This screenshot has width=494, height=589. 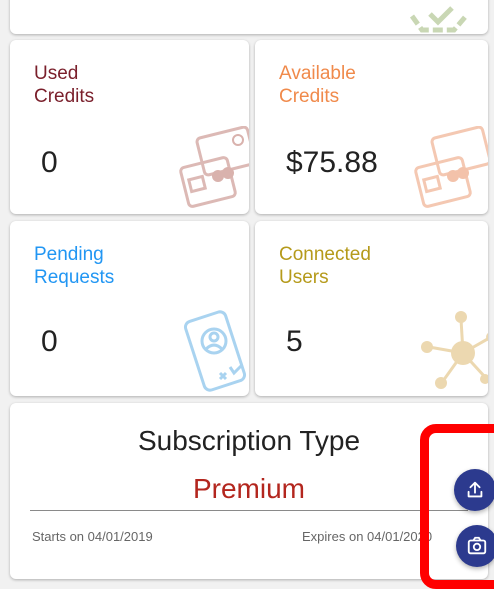 I want to click on connected-users-label: Connected Users, so click(x=325, y=266).